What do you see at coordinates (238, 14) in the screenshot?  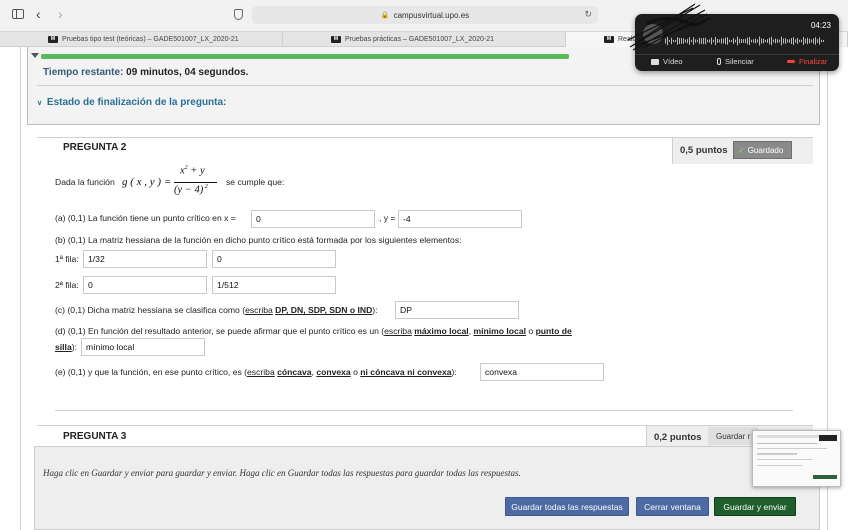 I see `shield-icon` at bounding box center [238, 14].